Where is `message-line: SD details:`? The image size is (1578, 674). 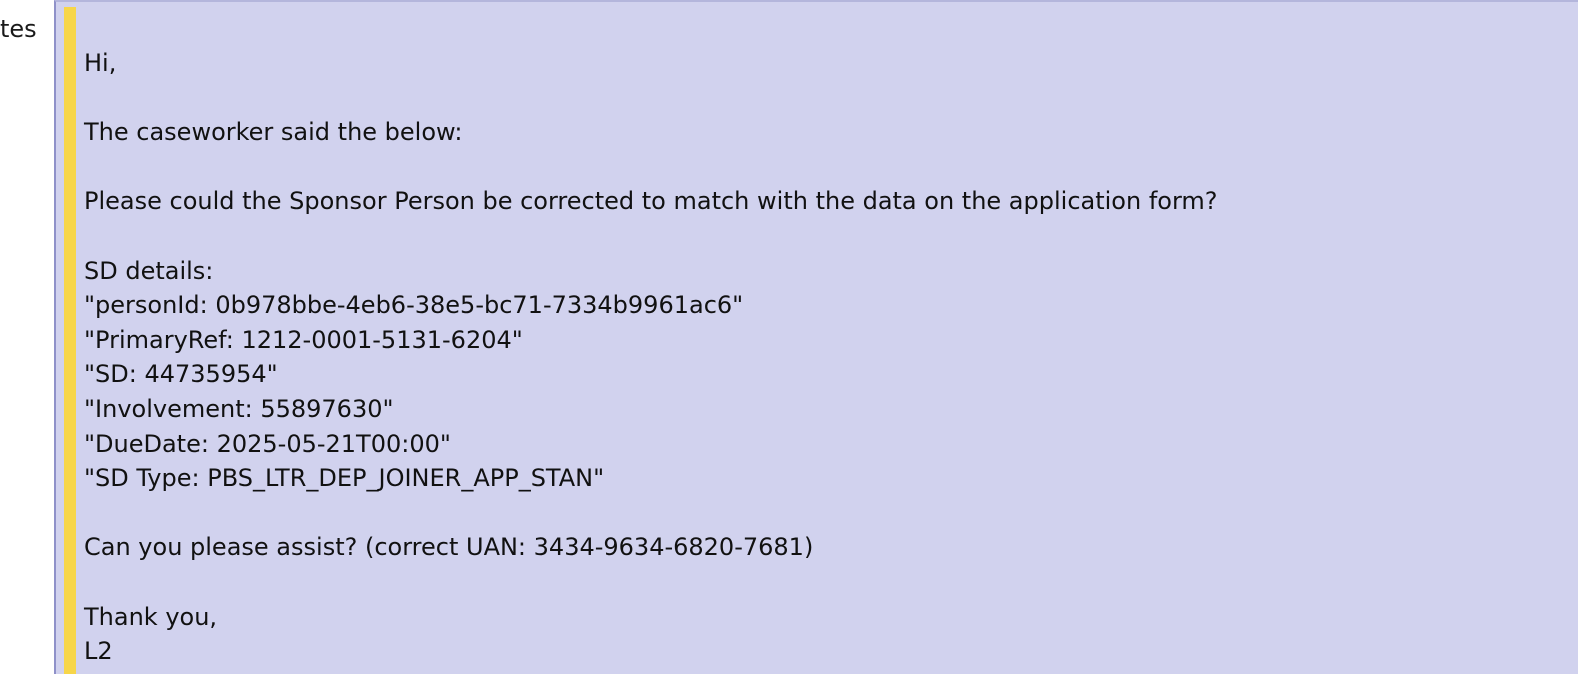 message-line: SD details: is located at coordinates (149, 270).